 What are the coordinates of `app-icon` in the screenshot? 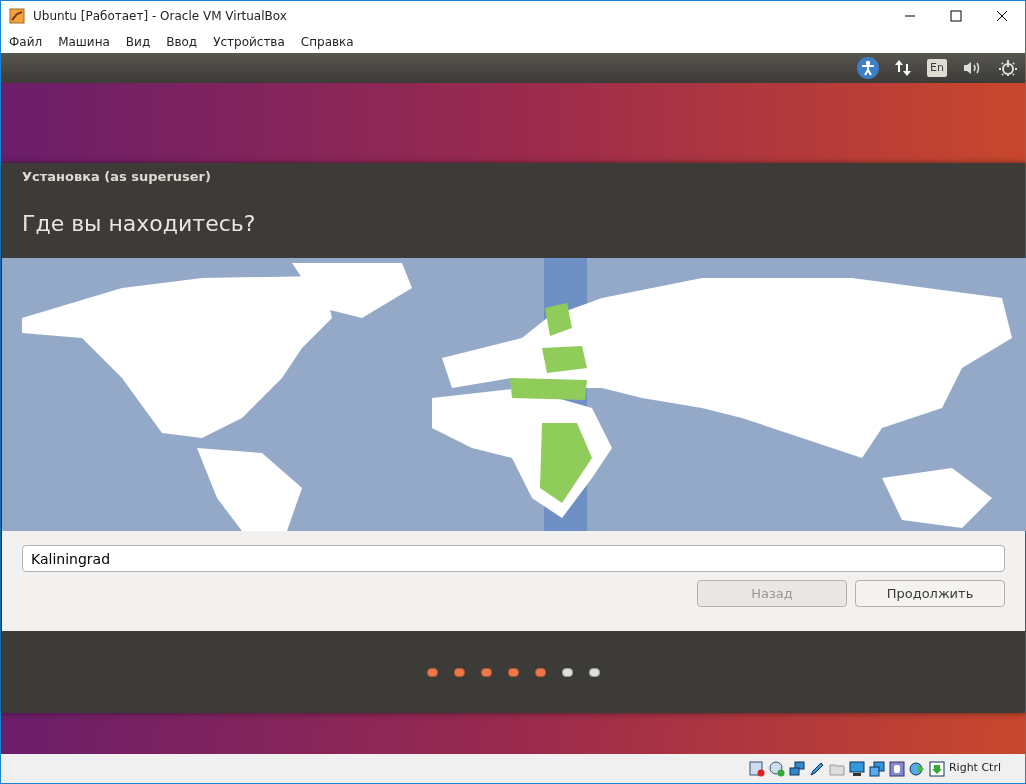 It's located at (17, 16).